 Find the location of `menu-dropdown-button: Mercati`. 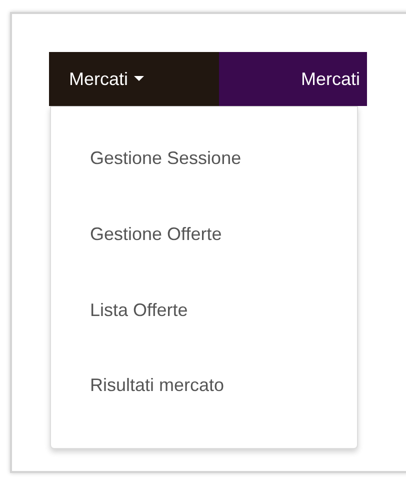

menu-dropdown-button: Mercati is located at coordinates (134, 79).